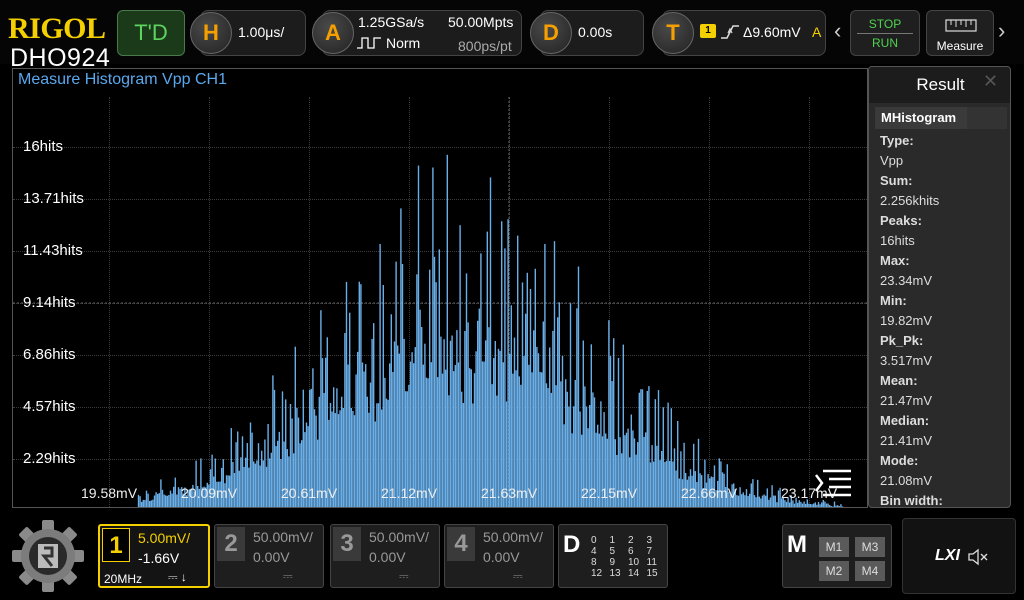 Image resolution: width=1024 pixels, height=600 pixels. What do you see at coordinates (893, 300) in the screenshot?
I see `result-label: Min:` at bounding box center [893, 300].